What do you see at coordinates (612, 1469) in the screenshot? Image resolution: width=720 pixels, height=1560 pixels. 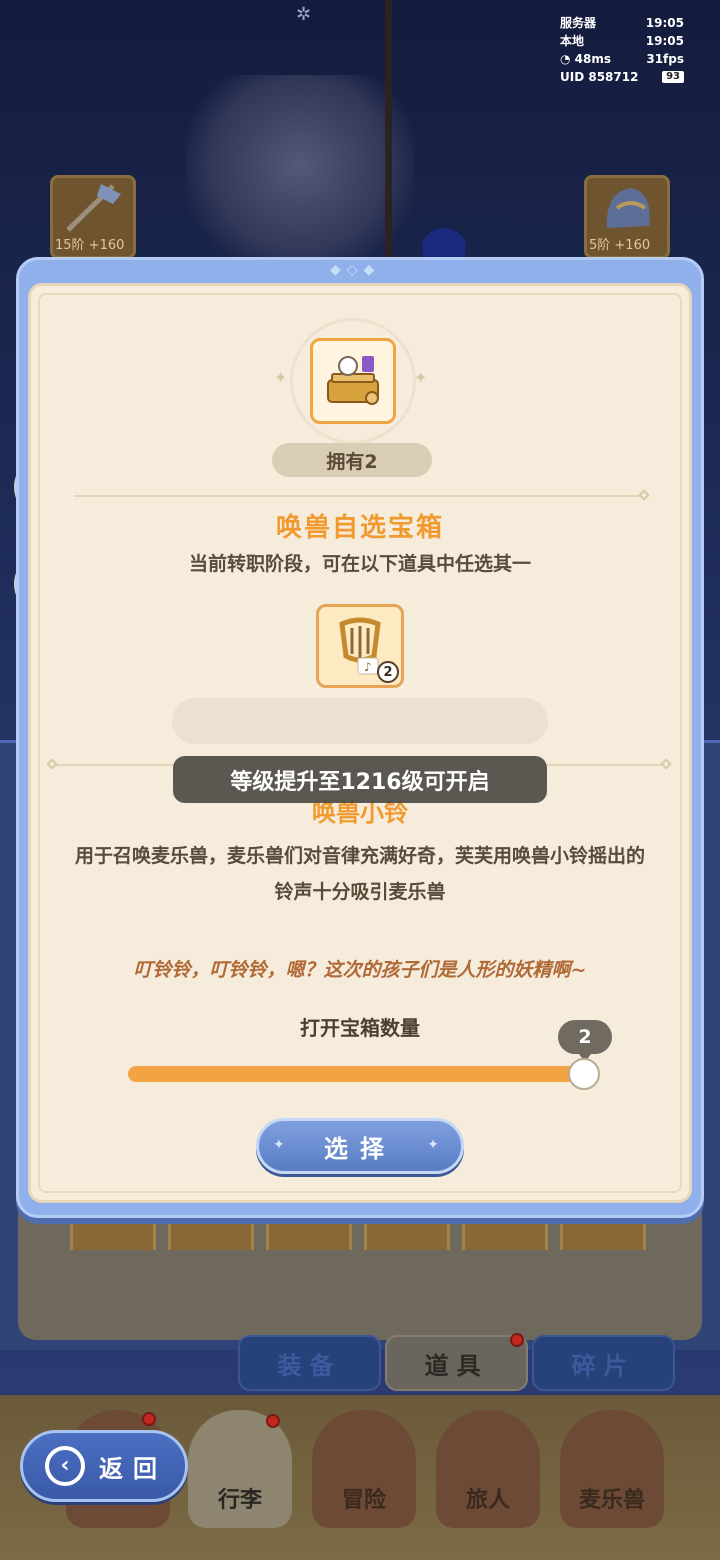 I see `nav-item-pets: 麦乐兽` at bounding box center [612, 1469].